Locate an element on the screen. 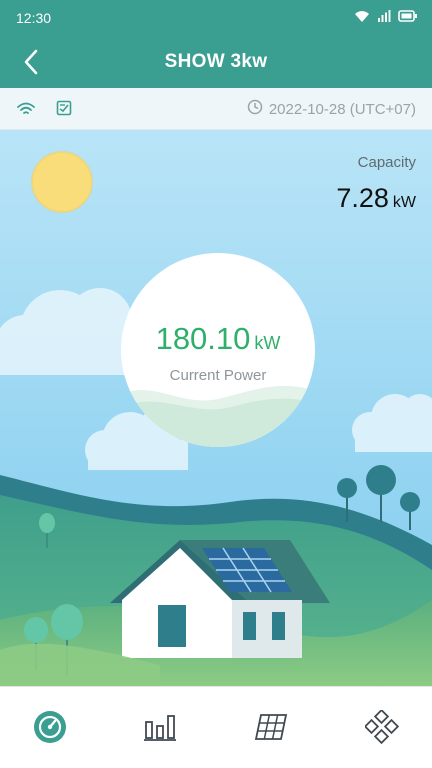  page-title: SHOW 3kw is located at coordinates (216, 61).